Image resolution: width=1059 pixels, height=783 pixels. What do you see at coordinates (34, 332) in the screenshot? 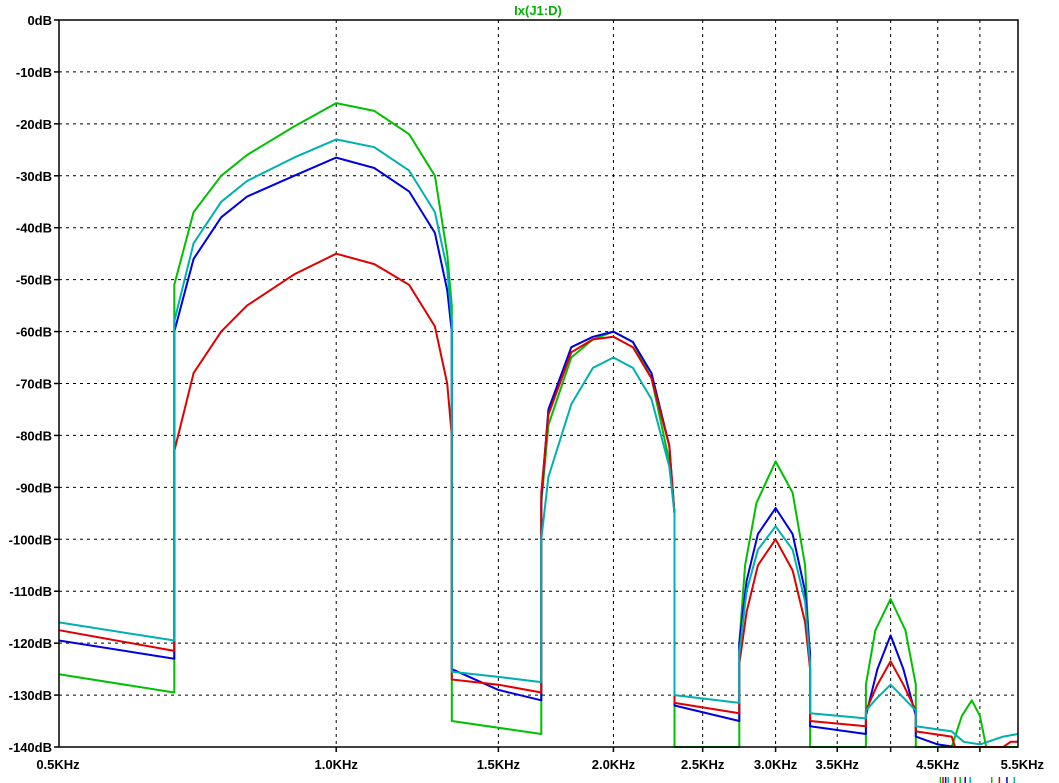
I see `y-tick-label: -60dB` at bounding box center [34, 332].